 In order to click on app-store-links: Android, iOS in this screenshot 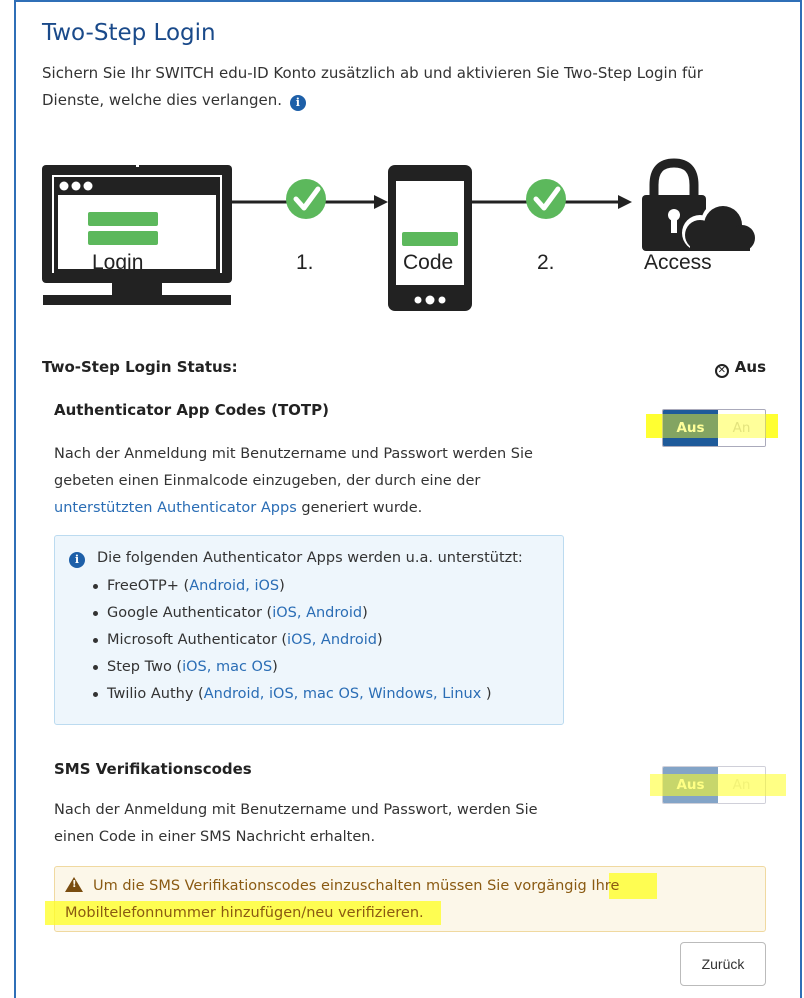, I will do `click(234, 586)`.